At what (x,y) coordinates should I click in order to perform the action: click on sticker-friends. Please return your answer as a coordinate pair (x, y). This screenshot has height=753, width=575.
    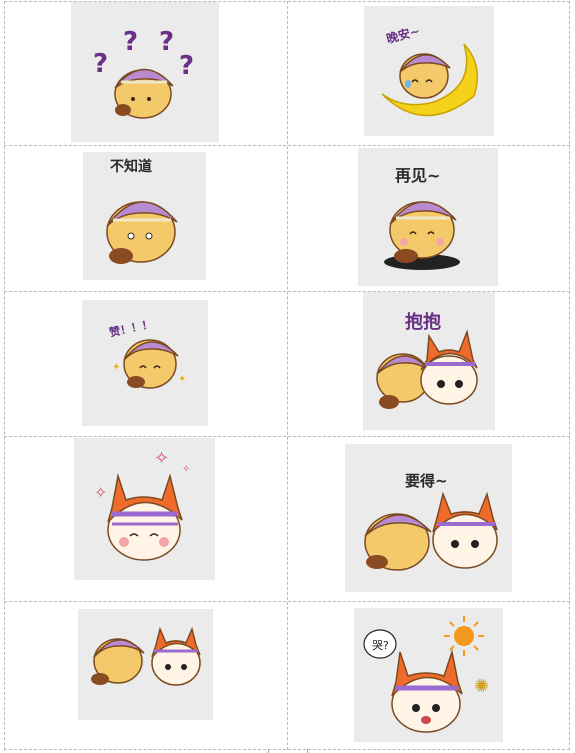
    Looking at the image, I should click on (145, 664).